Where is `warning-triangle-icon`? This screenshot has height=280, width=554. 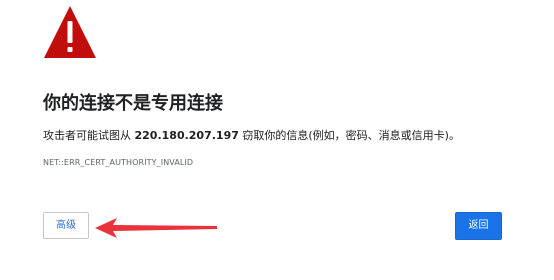 warning-triangle-icon is located at coordinates (70, 32).